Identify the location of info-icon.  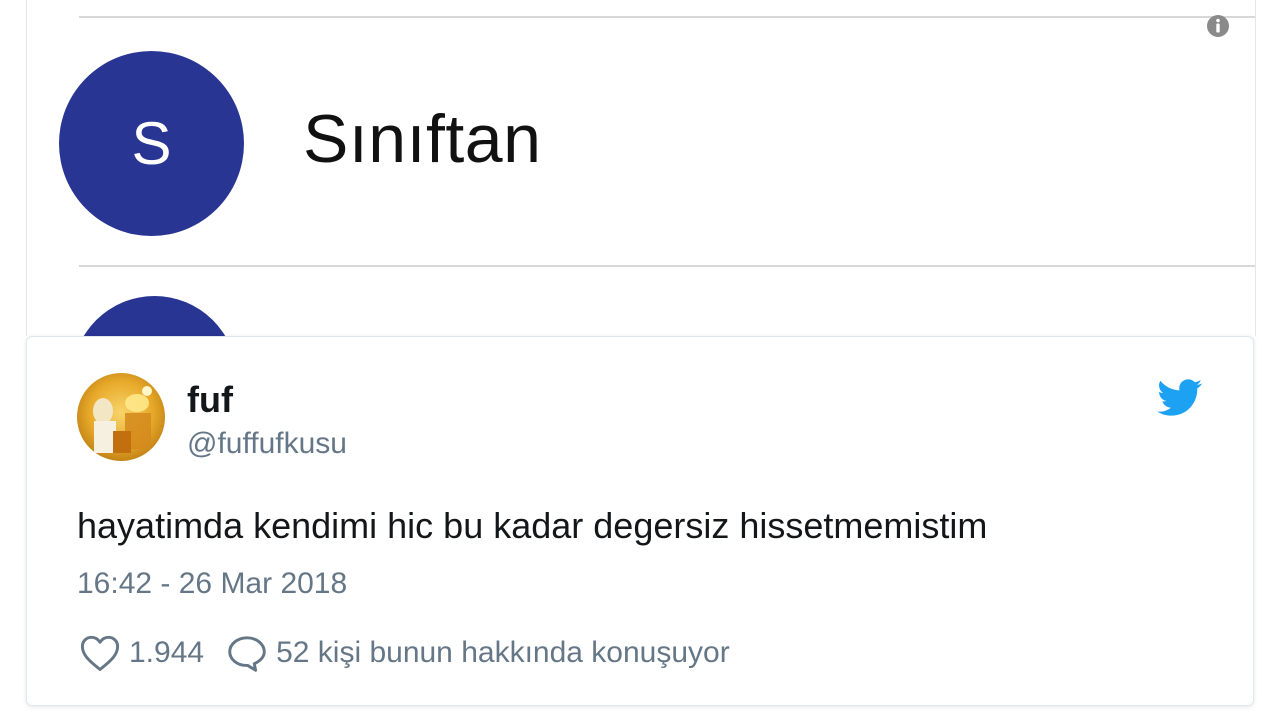
(1218, 26).